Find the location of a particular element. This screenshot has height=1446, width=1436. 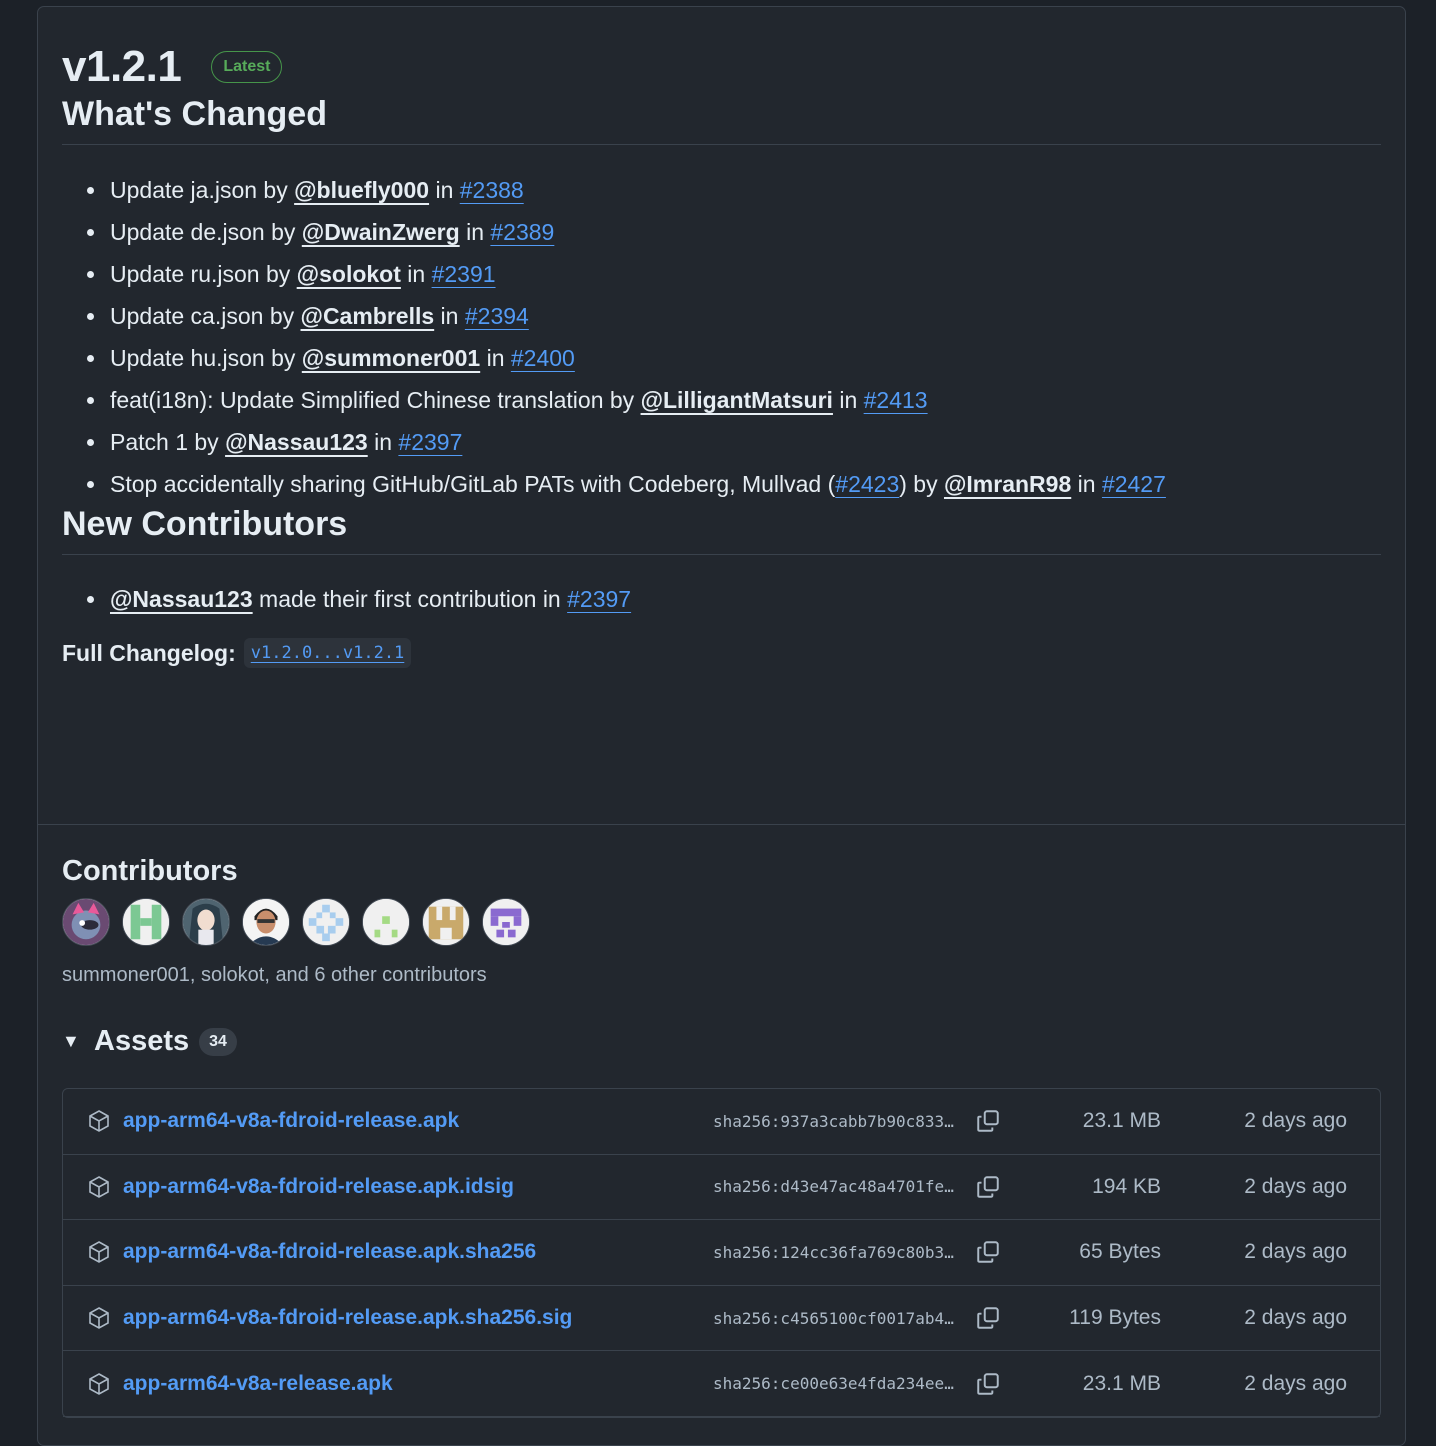

pr-link: #2427 is located at coordinates (1134, 484).